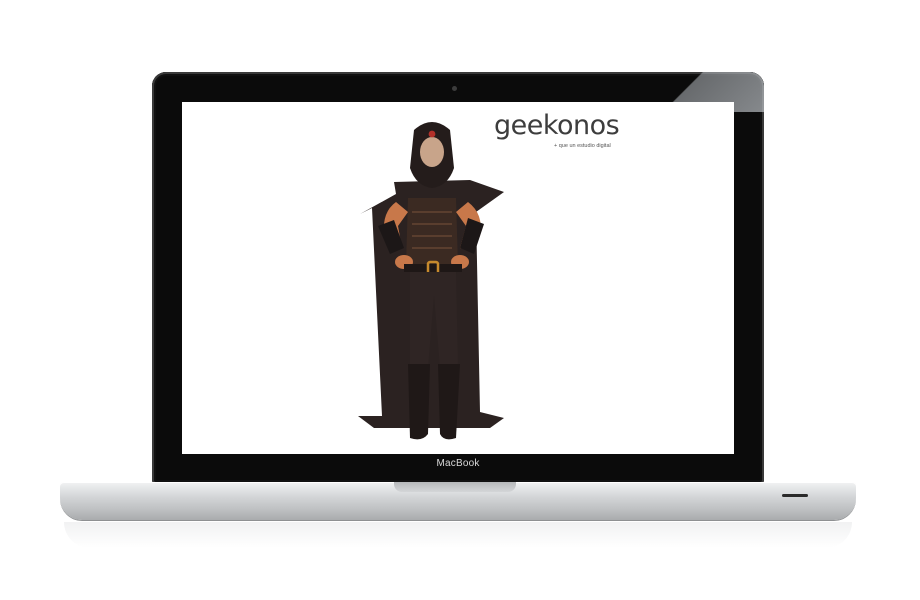 The width and height of the screenshot is (920, 600). Describe the element at coordinates (419, 402) in the screenshot. I see `left-boot` at that location.